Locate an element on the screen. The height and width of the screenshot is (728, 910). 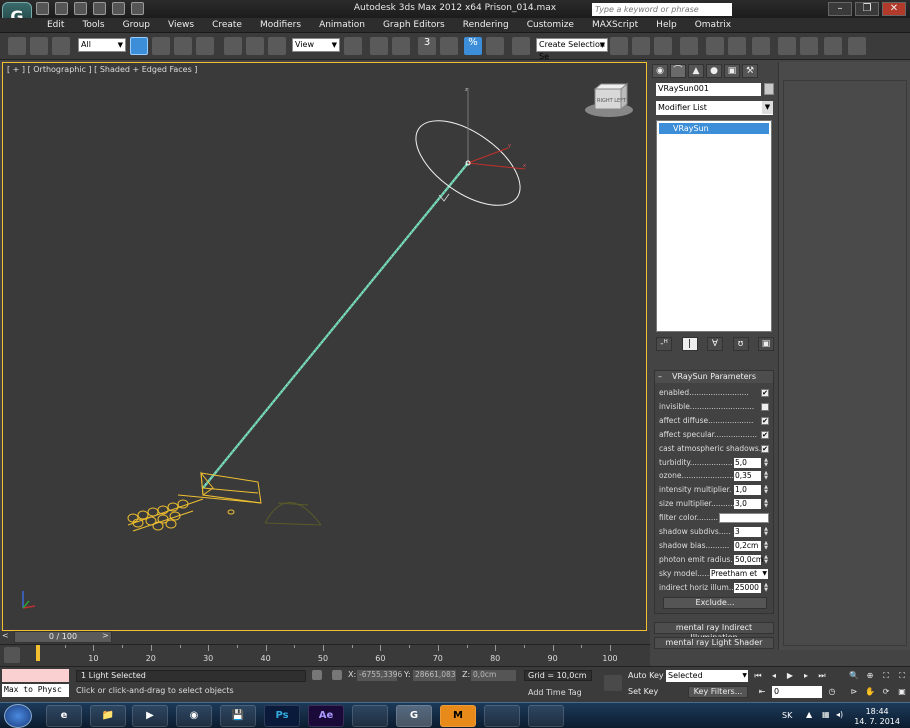
language-indicator: SK is located at coordinates (787, 715).